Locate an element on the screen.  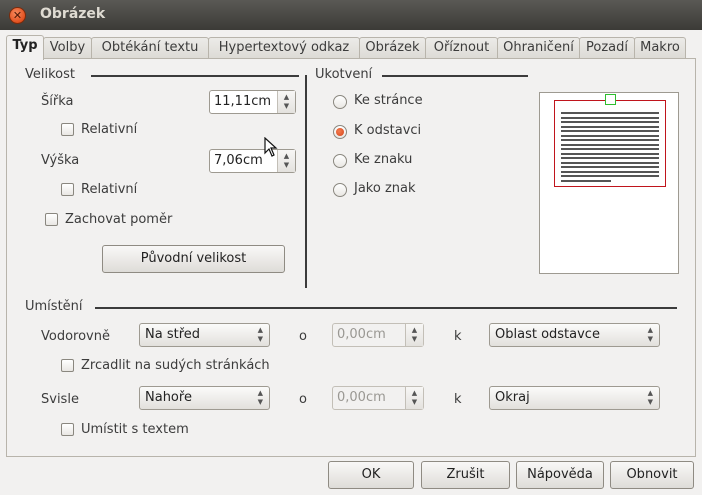
preview-image-anchor is located at coordinates (610, 99).